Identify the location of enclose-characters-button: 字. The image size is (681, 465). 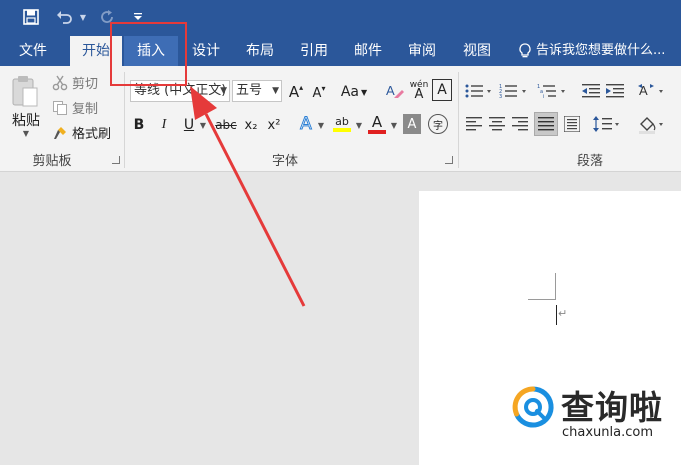
(438, 124).